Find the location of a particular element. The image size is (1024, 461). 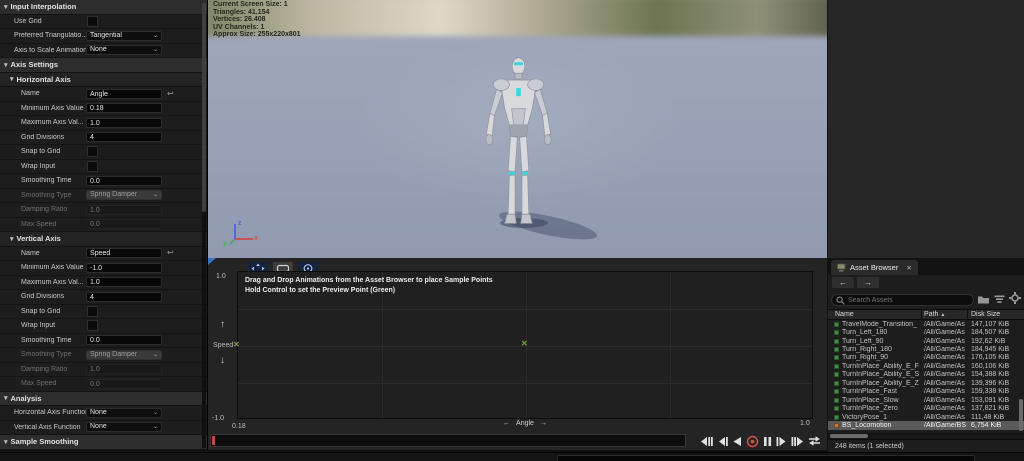

v-max-speed-input: 0.0 is located at coordinates (124, 383).